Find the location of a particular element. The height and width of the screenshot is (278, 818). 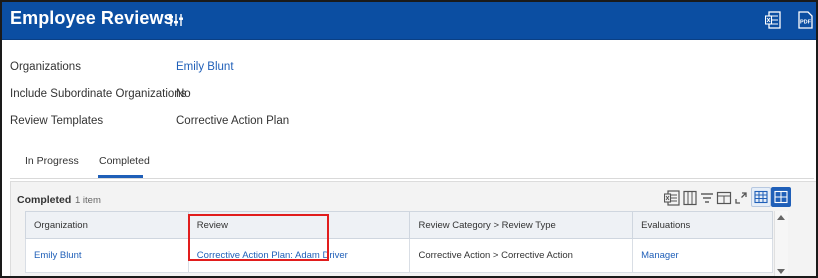

field-value-review-templates: Corrective Action Plan is located at coordinates (233, 121).